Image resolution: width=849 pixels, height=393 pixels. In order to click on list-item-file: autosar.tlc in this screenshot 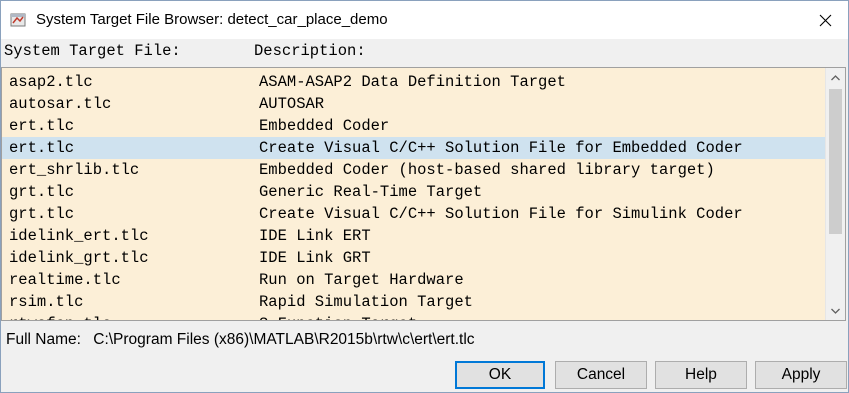, I will do `click(60, 104)`.